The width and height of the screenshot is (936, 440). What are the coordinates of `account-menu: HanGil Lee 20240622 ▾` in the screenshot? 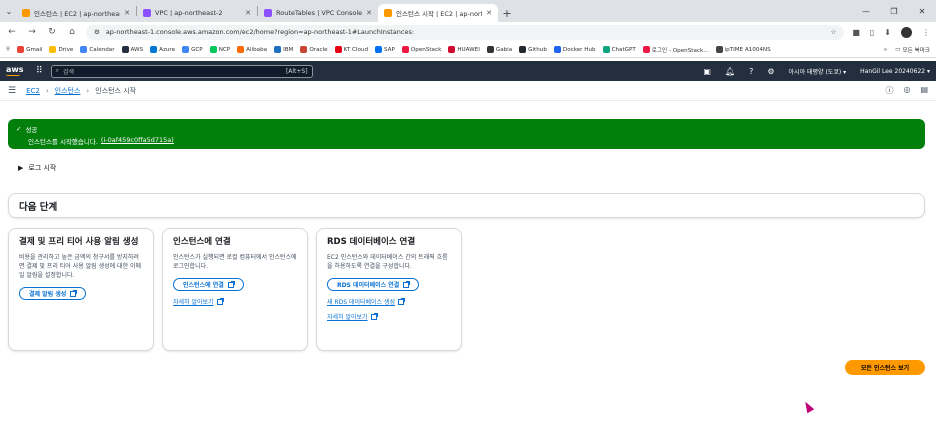 It's located at (895, 71).